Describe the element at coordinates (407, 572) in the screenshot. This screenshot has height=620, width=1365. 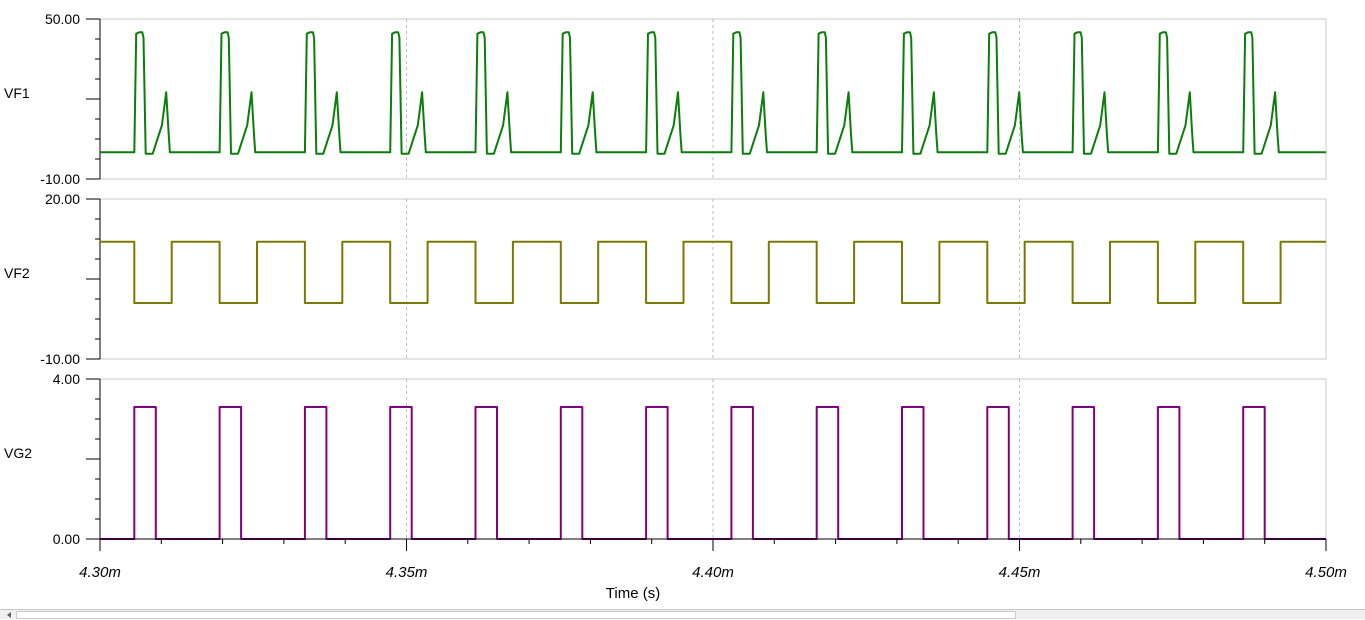
I see `x-tick-label: 4.35m` at that location.